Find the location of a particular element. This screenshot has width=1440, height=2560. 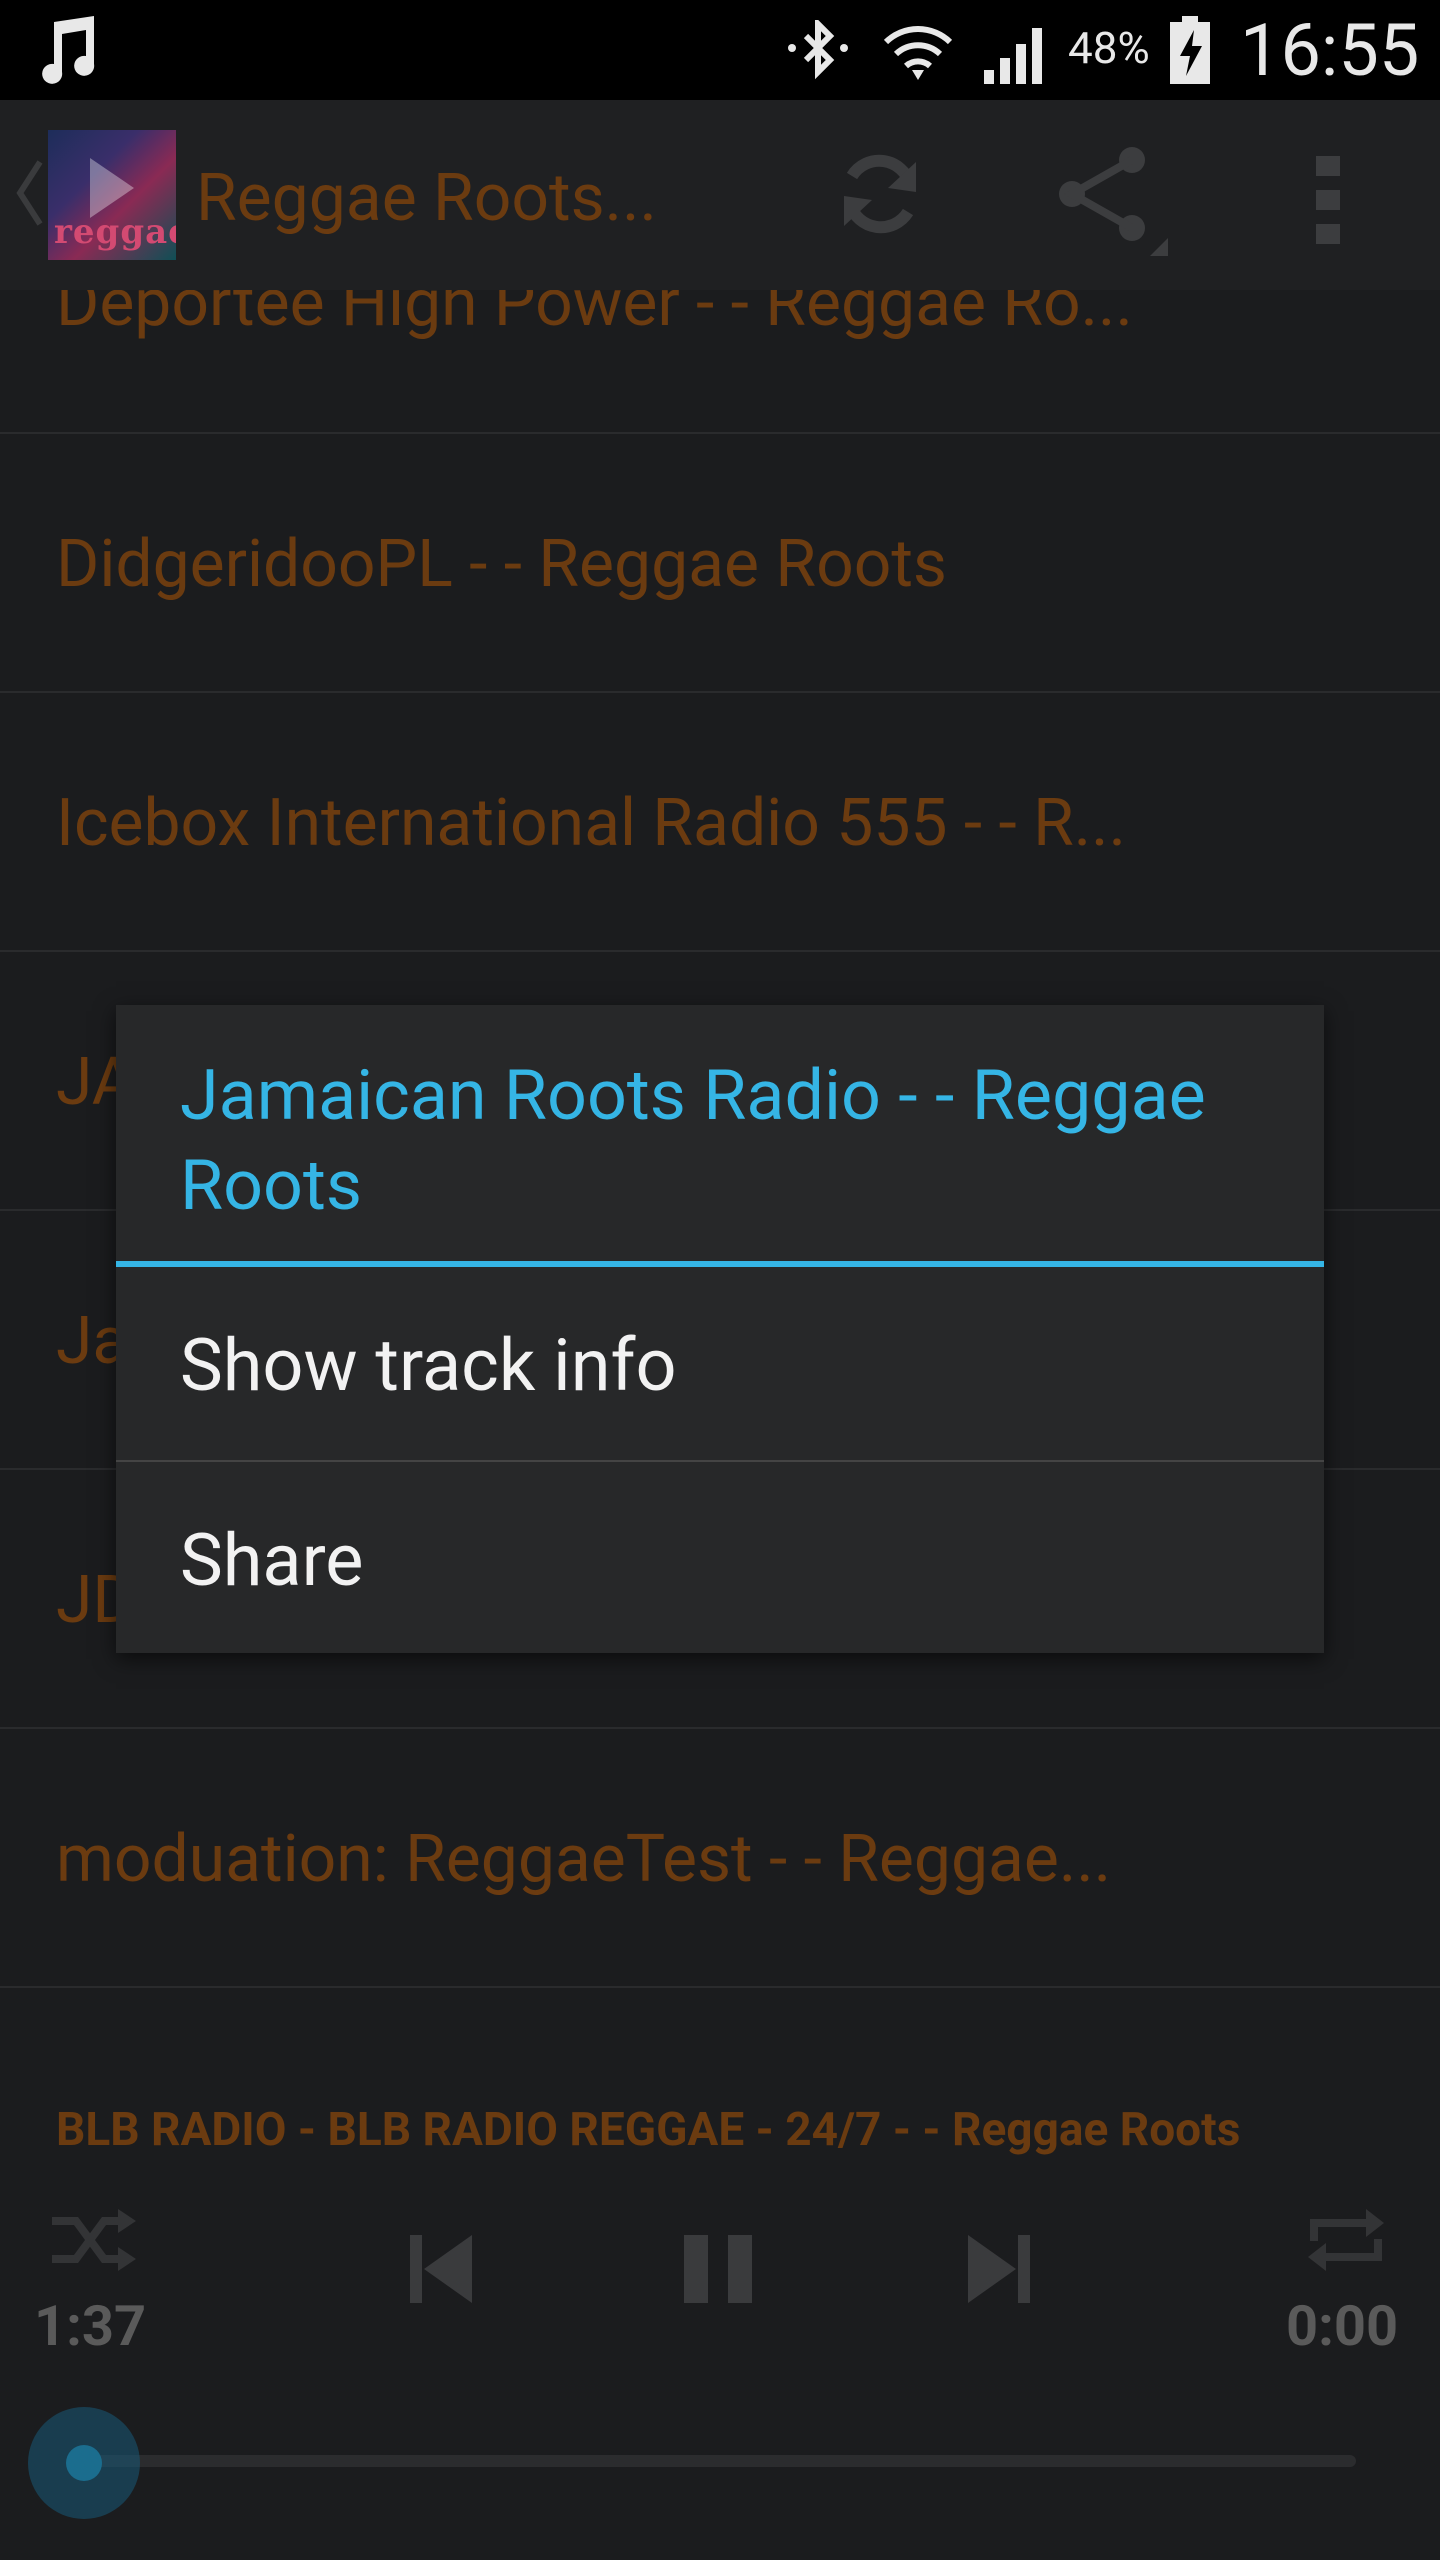

repeat-icon is located at coordinates (1346, 2240).